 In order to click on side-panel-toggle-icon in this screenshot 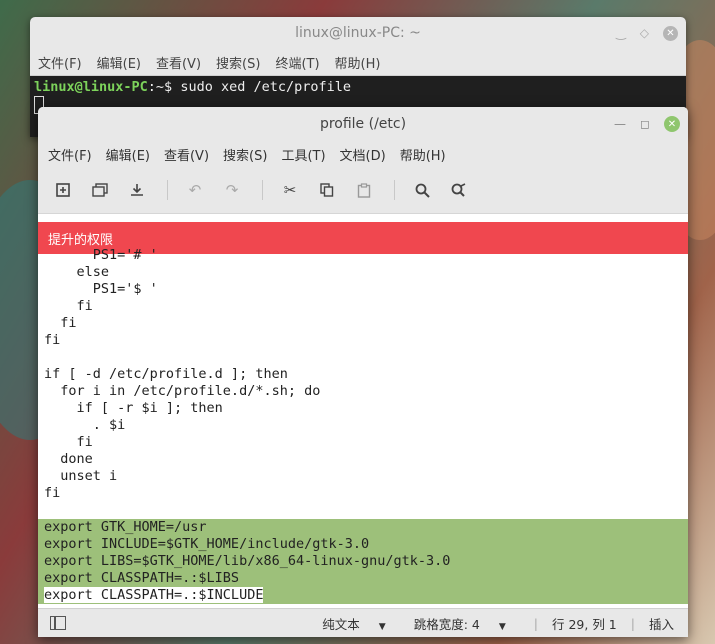, I will do `click(58, 623)`.